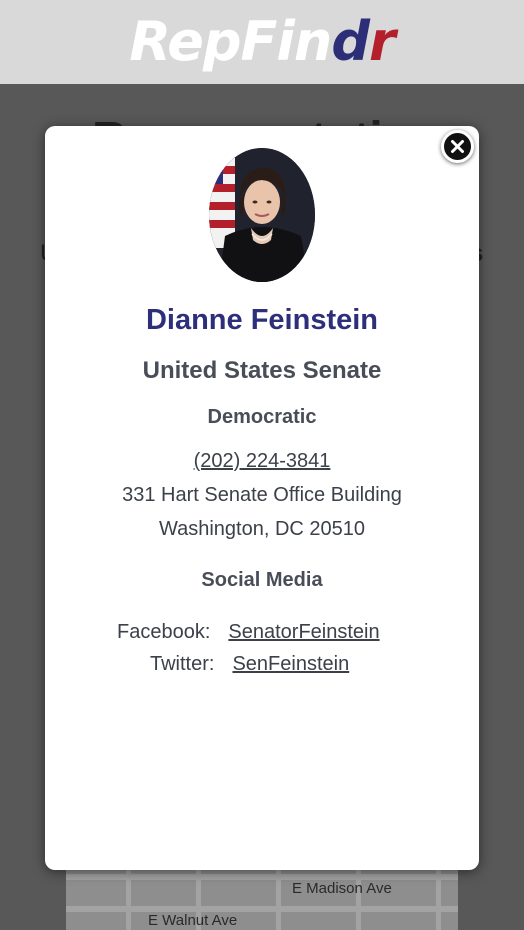 This screenshot has width=524, height=930. What do you see at coordinates (262, 320) in the screenshot?
I see `representative-name: Dianne Feinstein` at bounding box center [262, 320].